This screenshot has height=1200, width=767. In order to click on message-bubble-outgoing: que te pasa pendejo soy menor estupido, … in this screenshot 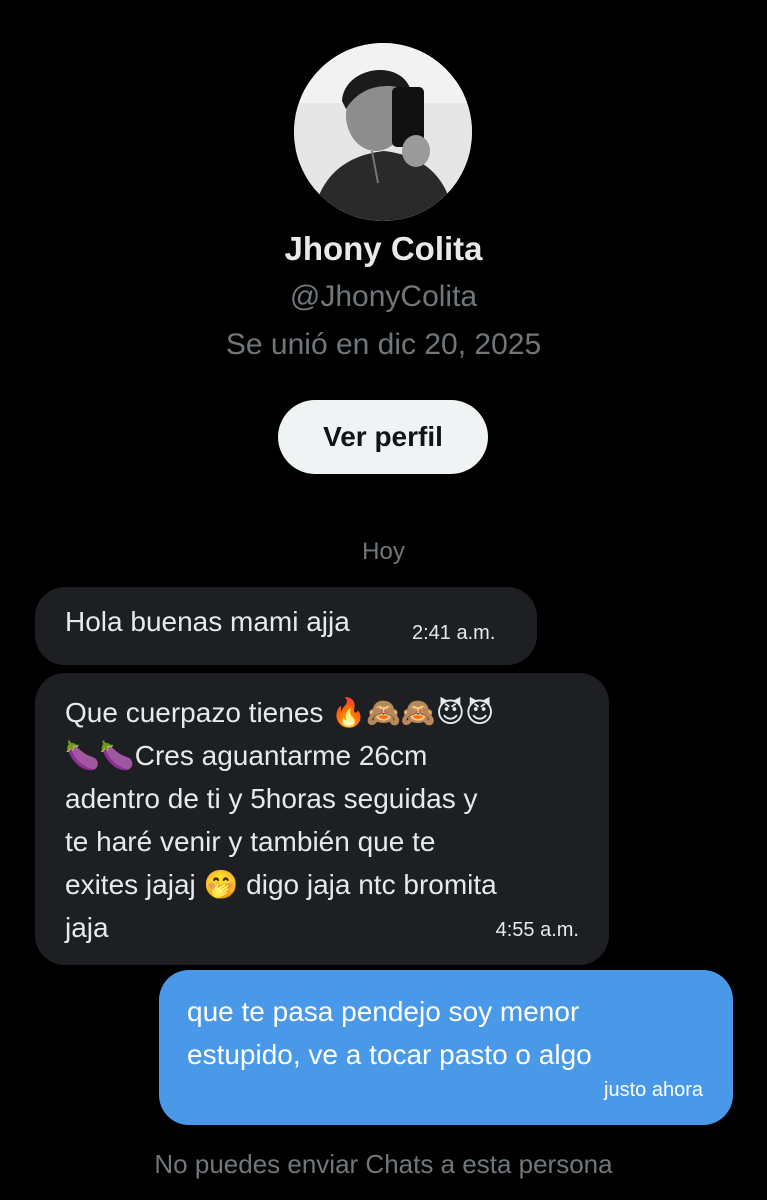, I will do `click(446, 1047)`.